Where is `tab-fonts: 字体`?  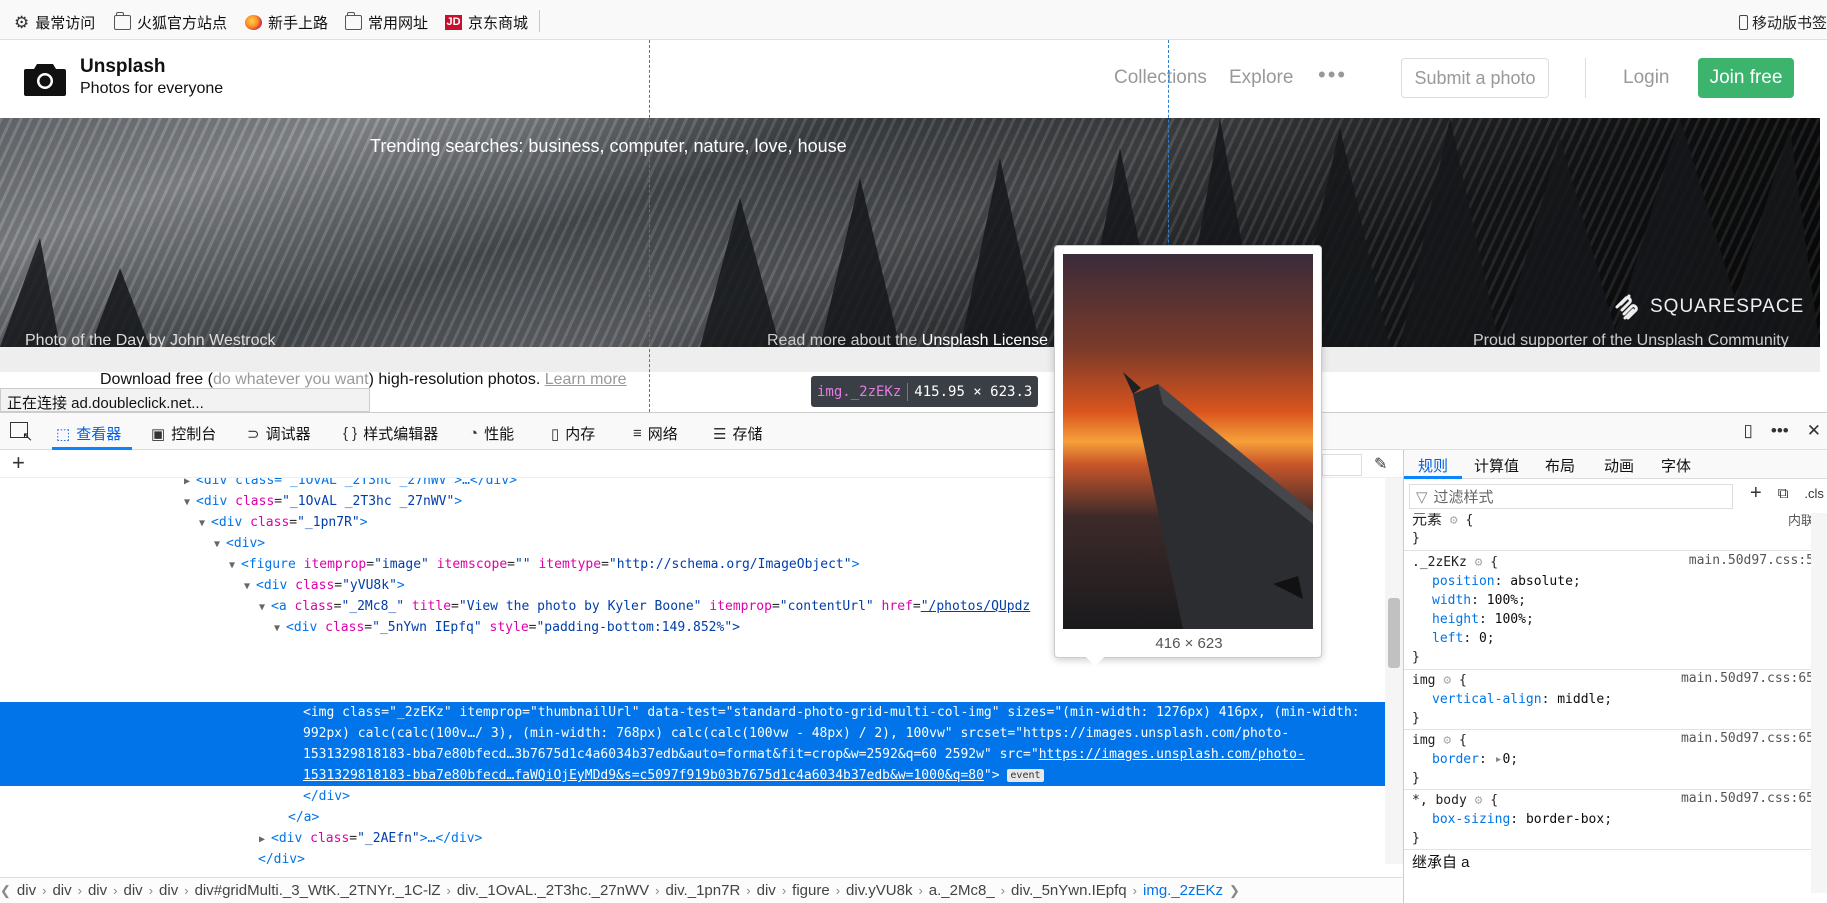
tab-fonts: 字体 is located at coordinates (1676, 465).